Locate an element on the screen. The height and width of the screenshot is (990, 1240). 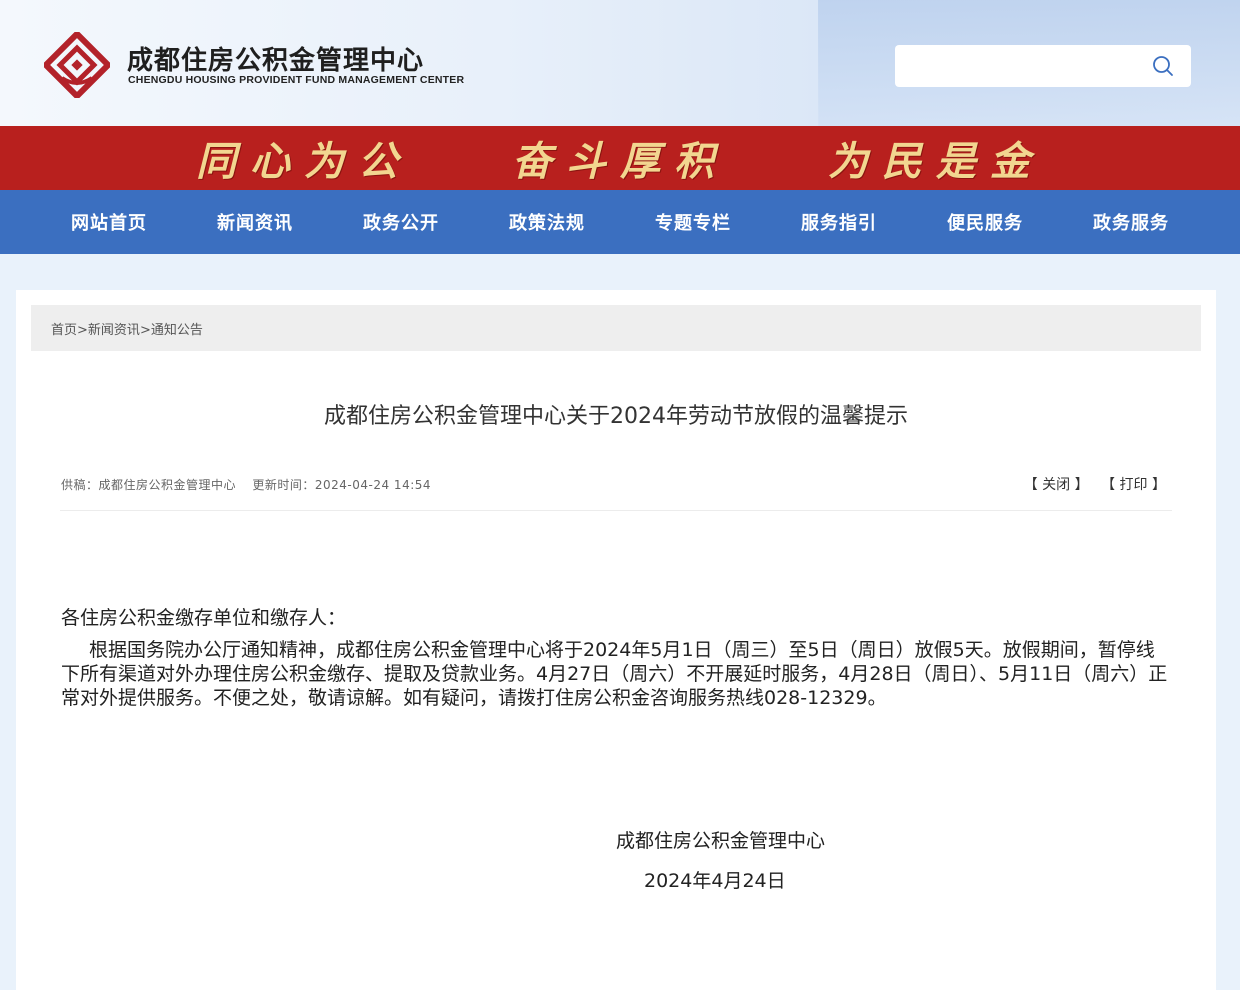
breadcrumb-notices: 通知公告 is located at coordinates (177, 330).